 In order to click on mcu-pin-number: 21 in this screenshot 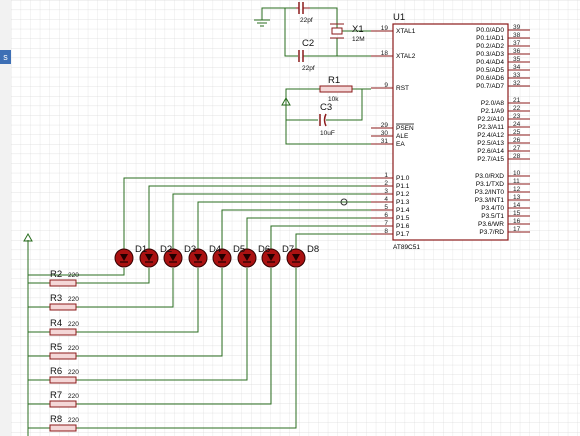, I will do `click(517, 100)`.